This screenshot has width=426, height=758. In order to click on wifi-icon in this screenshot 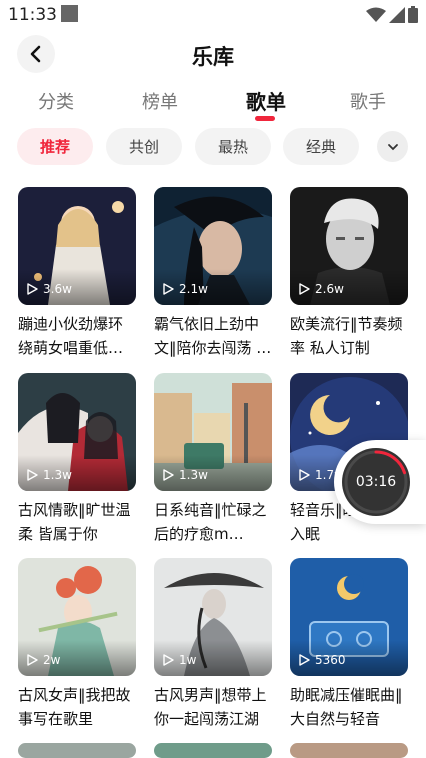, I will do `click(376, 14)`.